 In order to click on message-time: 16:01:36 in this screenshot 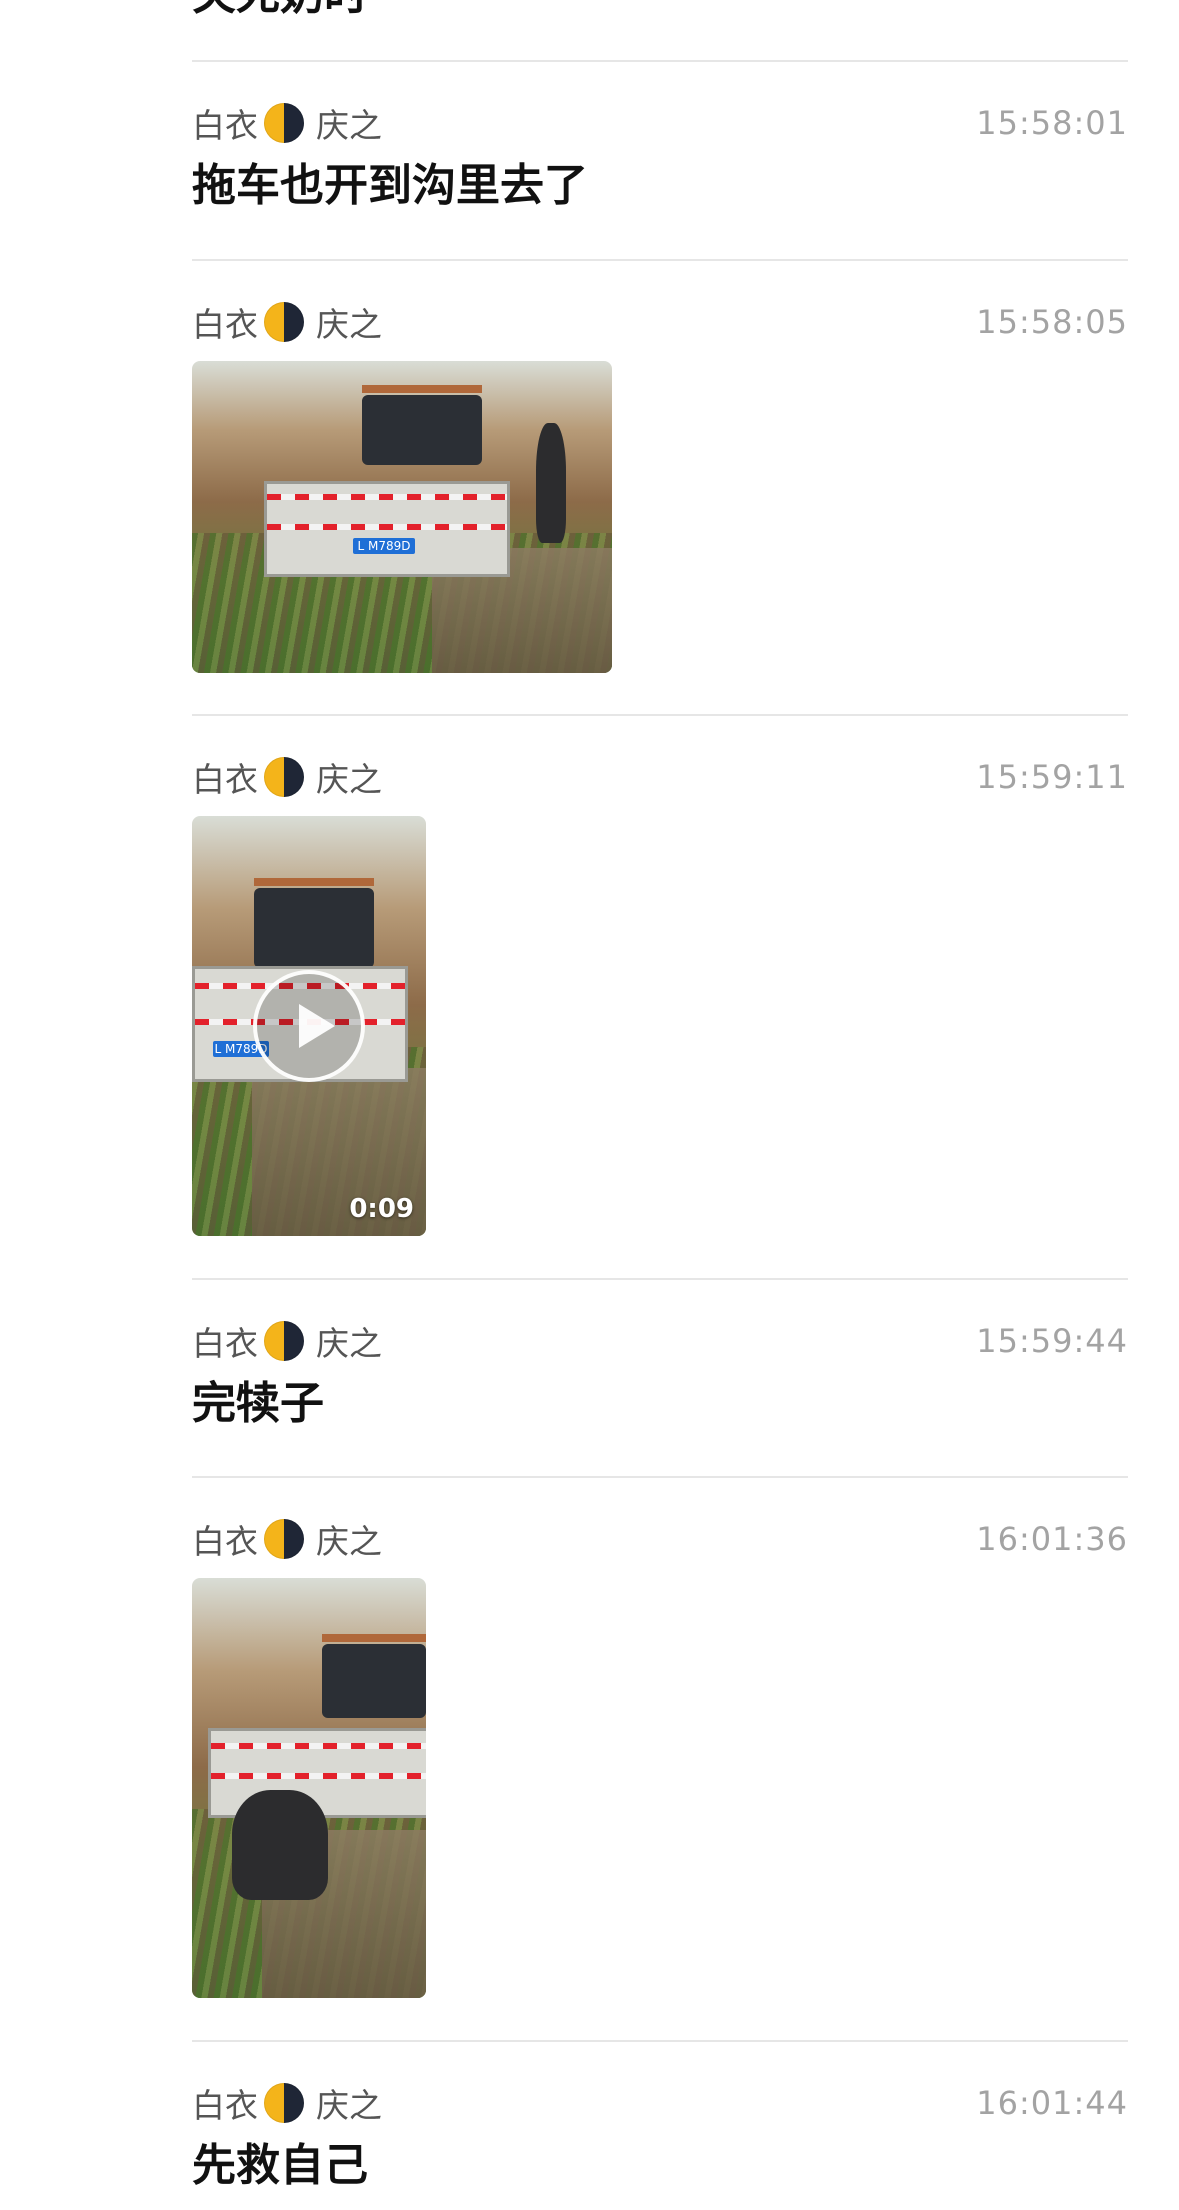, I will do `click(1052, 1539)`.